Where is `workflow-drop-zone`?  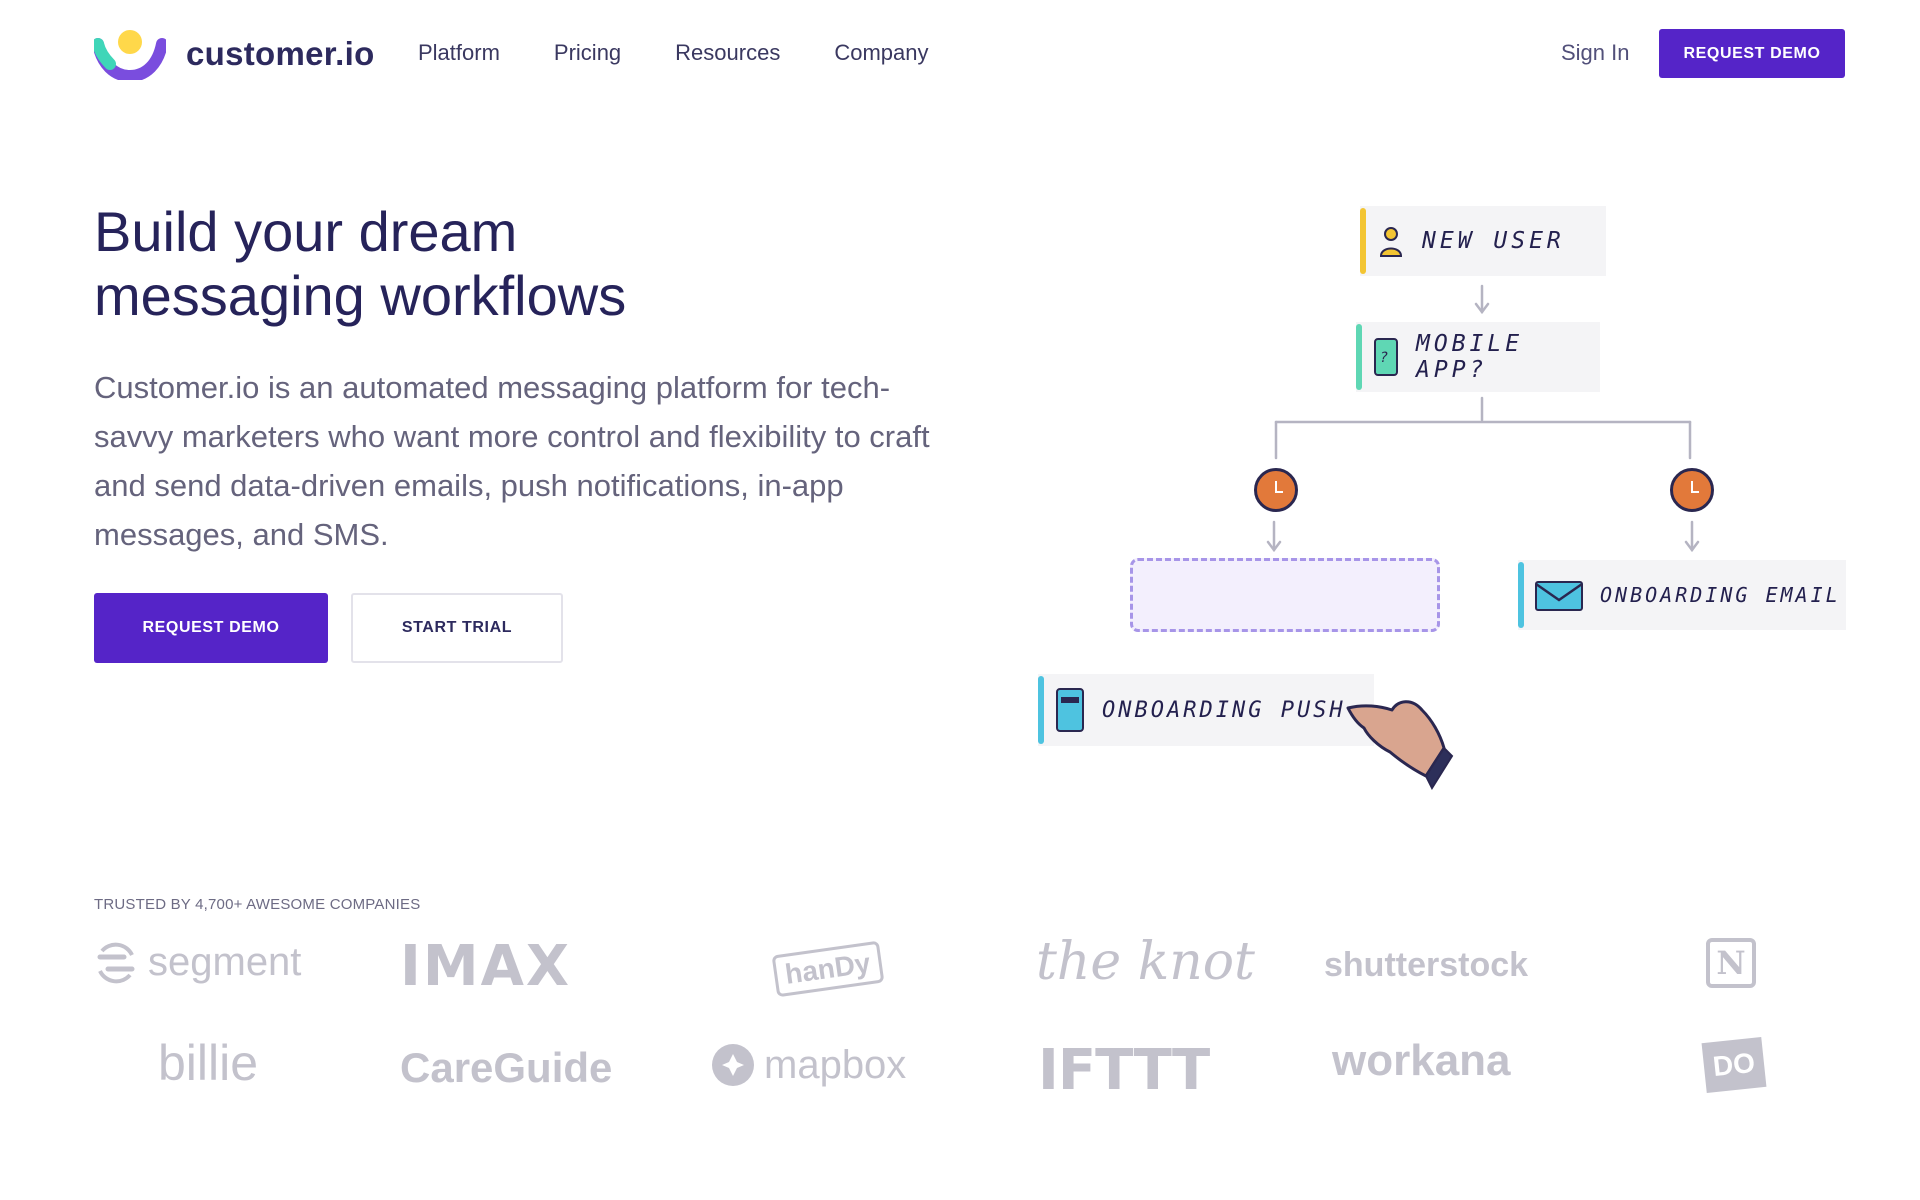
workflow-drop-zone is located at coordinates (1285, 595).